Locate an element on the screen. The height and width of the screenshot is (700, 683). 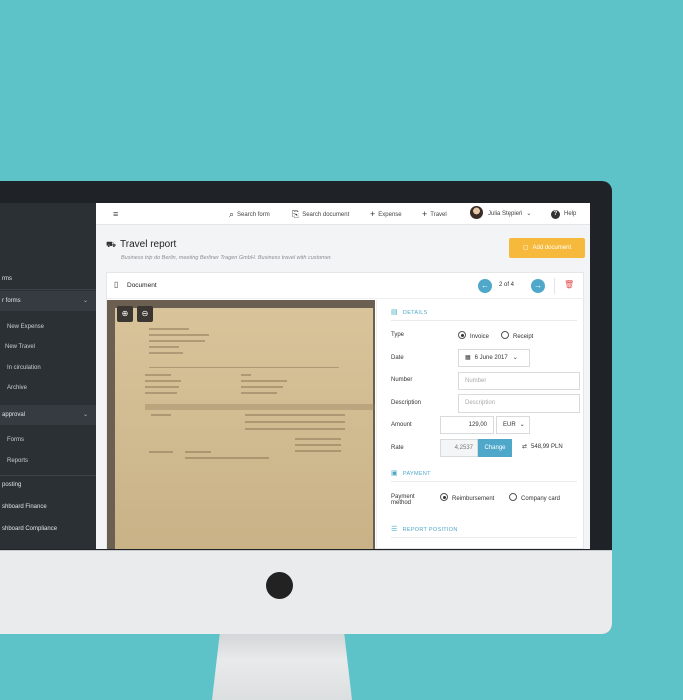
add-document-button: ▢ Add document is located at coordinates (547, 248).